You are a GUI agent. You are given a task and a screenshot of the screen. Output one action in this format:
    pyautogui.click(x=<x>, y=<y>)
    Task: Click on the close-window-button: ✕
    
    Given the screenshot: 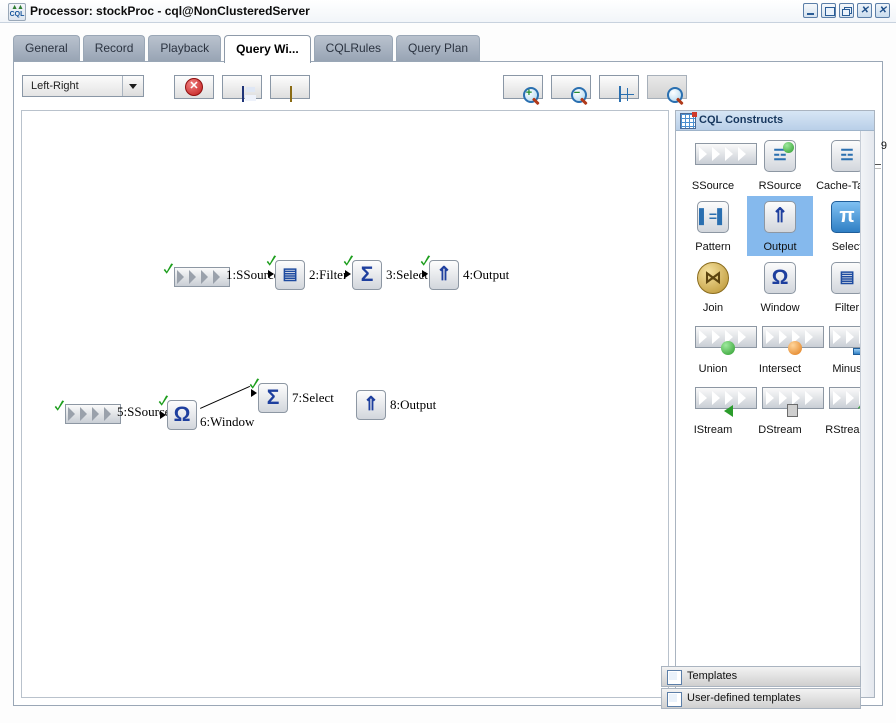 What is the action you would take?
    pyautogui.click(x=882, y=10)
    